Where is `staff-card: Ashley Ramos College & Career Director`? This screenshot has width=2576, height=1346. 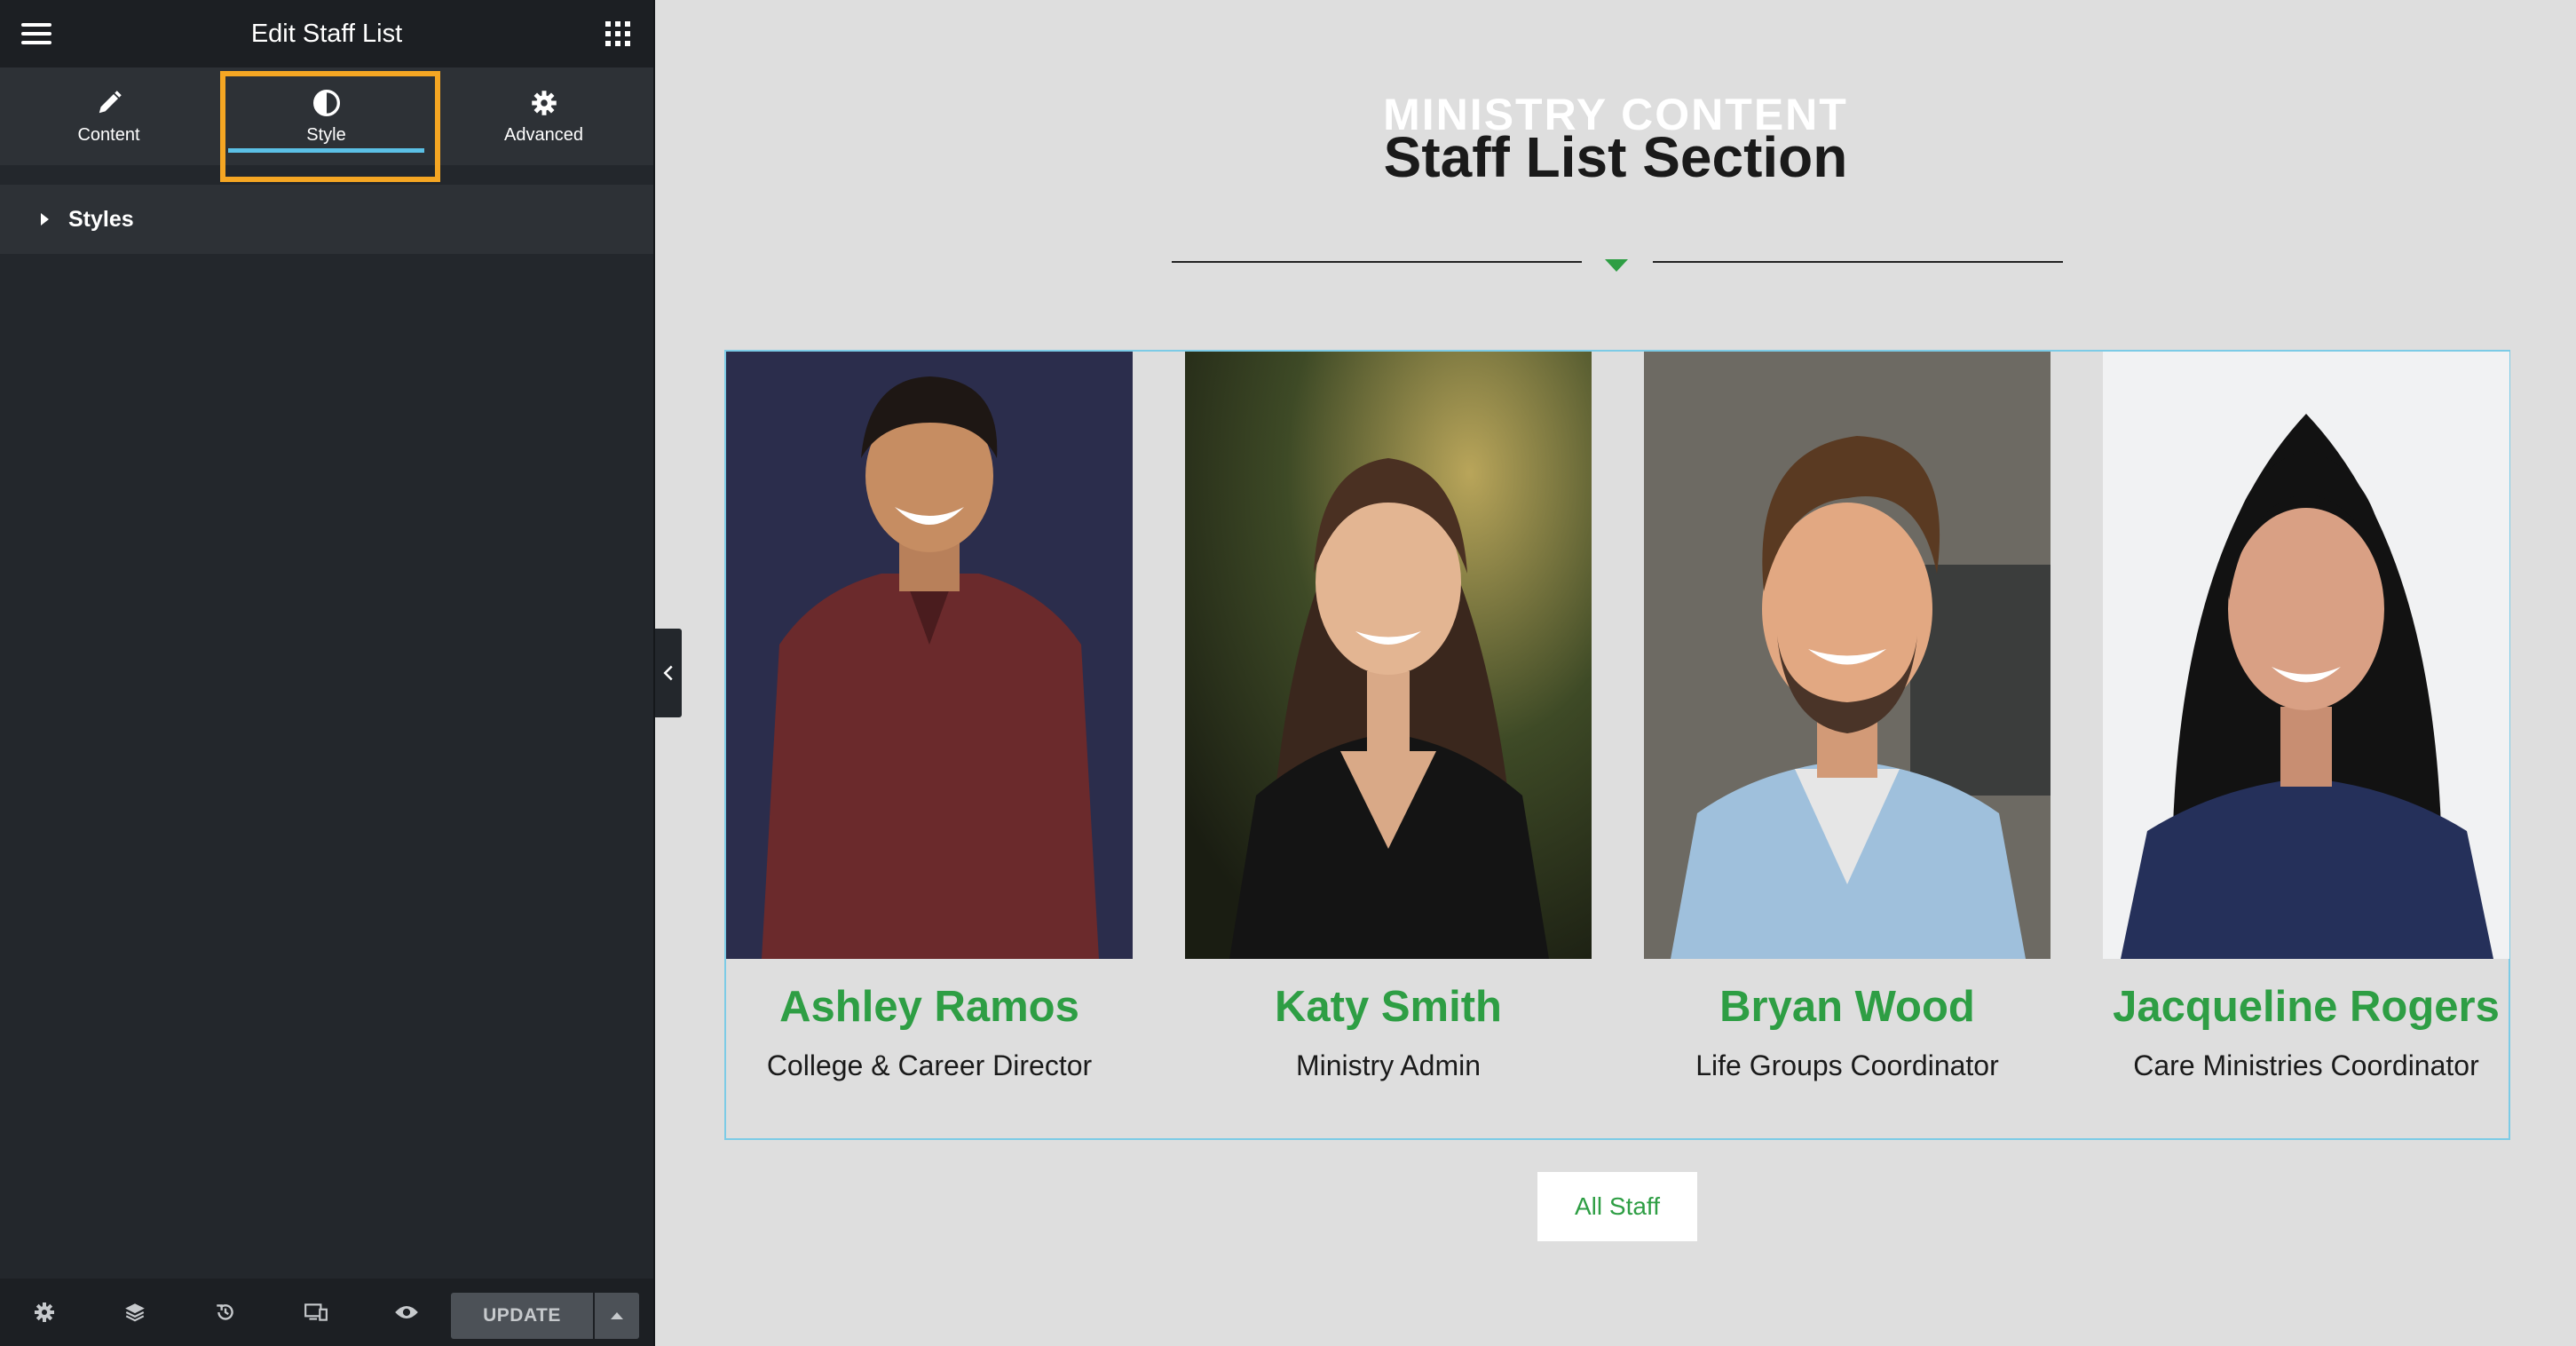 staff-card: Ashley Ramos College & Career Director is located at coordinates (929, 717).